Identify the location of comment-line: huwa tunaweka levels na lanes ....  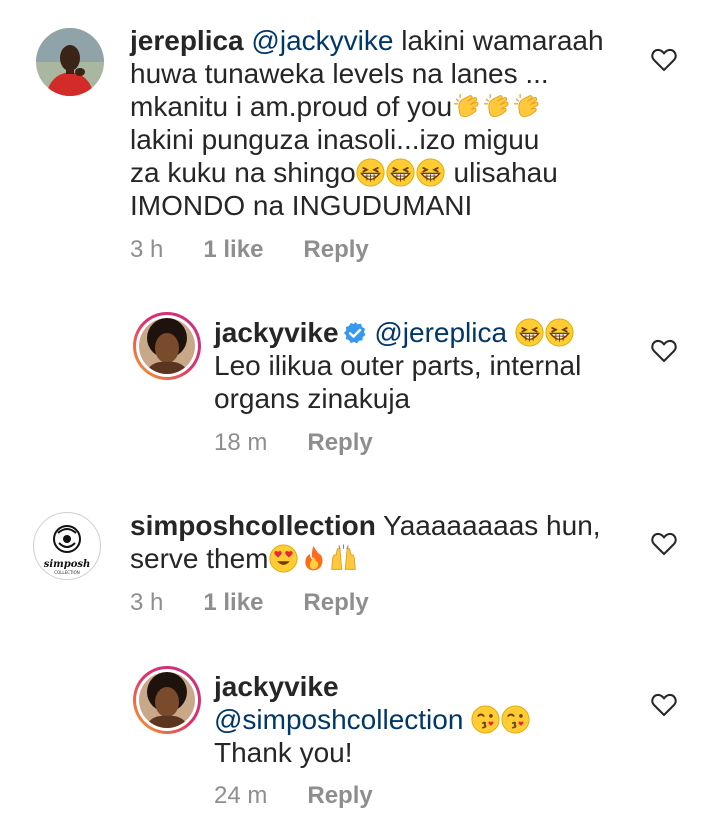
(339, 73).